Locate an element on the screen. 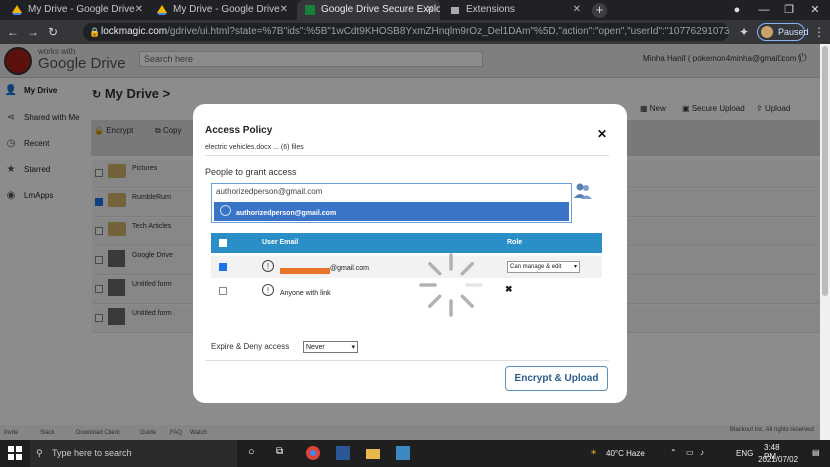  expire-select-value: Never is located at coordinates (315, 347).